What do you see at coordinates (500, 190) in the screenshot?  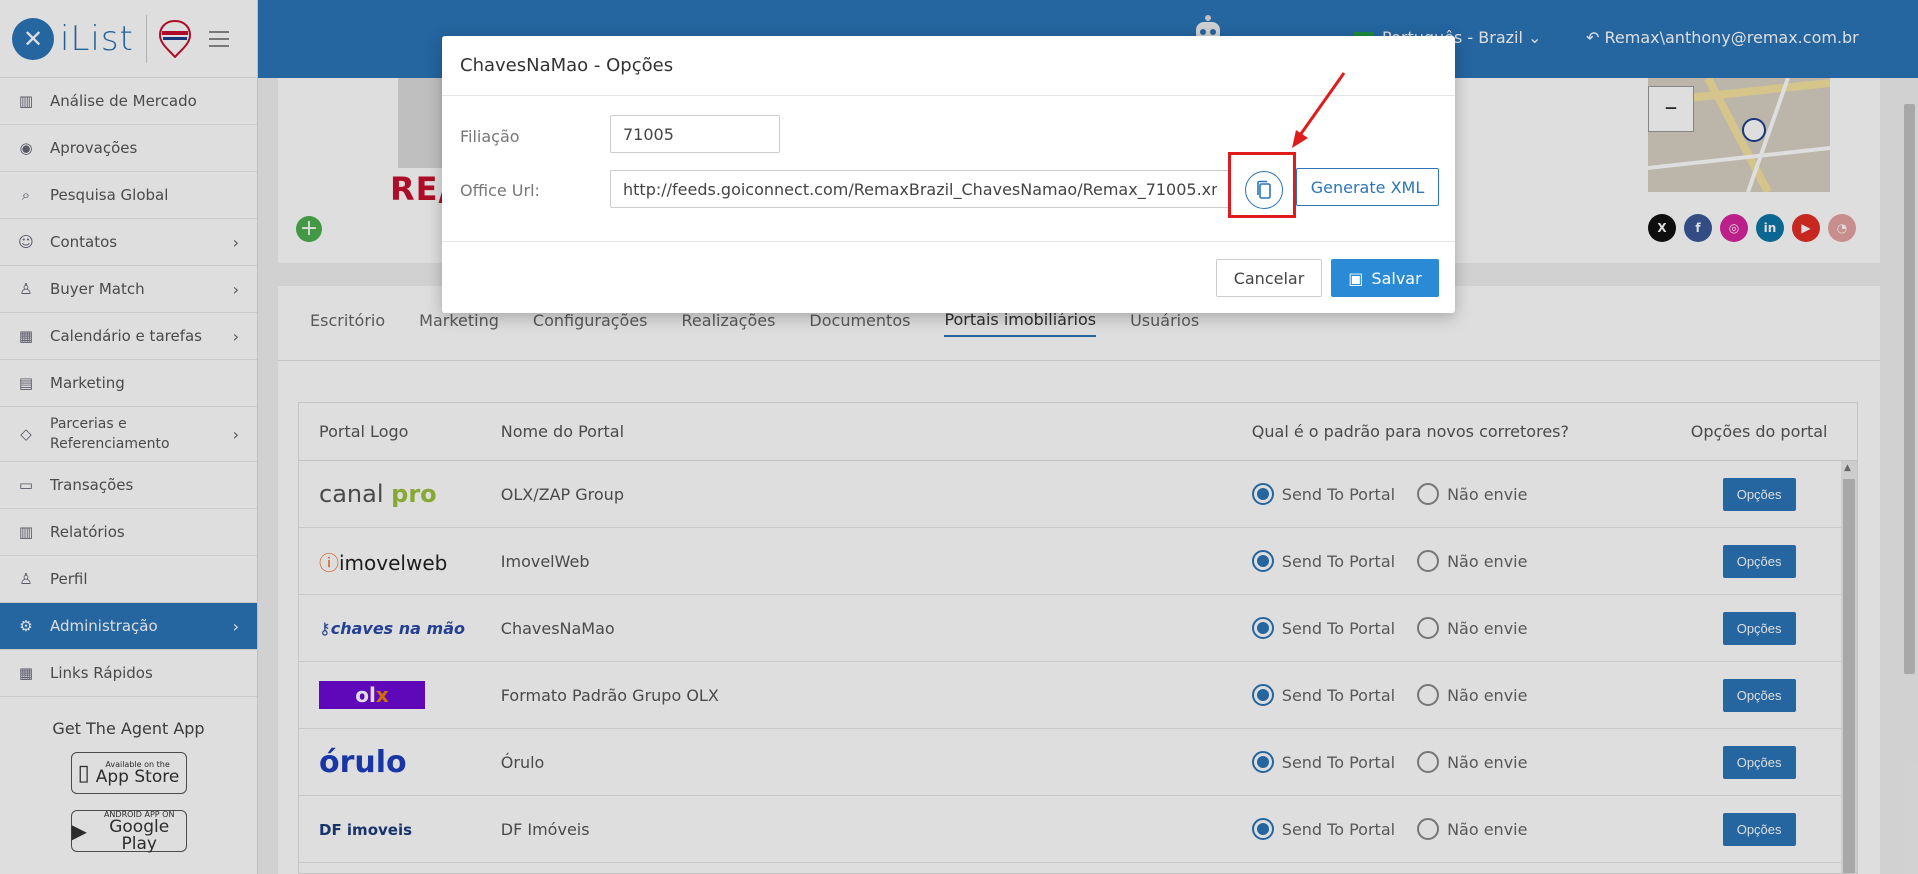 I see `office-url-label: Office Url:` at bounding box center [500, 190].